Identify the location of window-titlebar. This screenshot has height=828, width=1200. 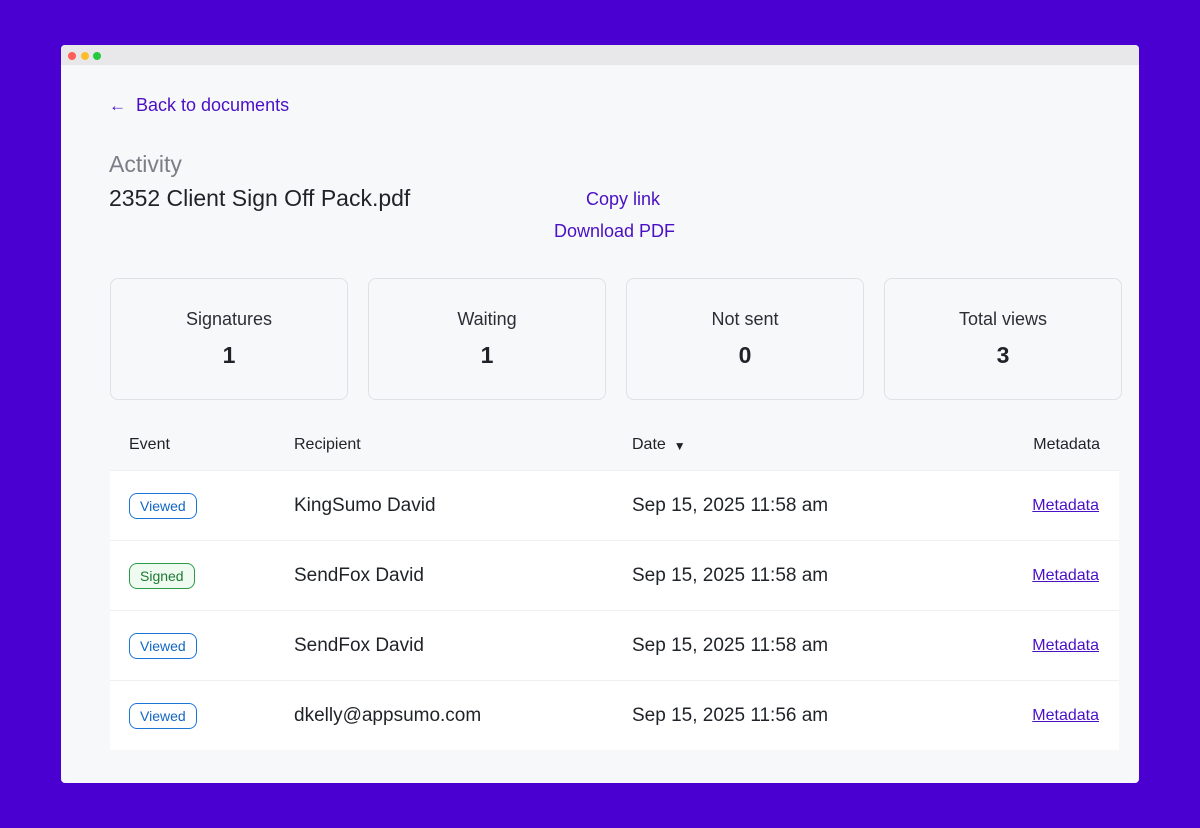
(600, 55).